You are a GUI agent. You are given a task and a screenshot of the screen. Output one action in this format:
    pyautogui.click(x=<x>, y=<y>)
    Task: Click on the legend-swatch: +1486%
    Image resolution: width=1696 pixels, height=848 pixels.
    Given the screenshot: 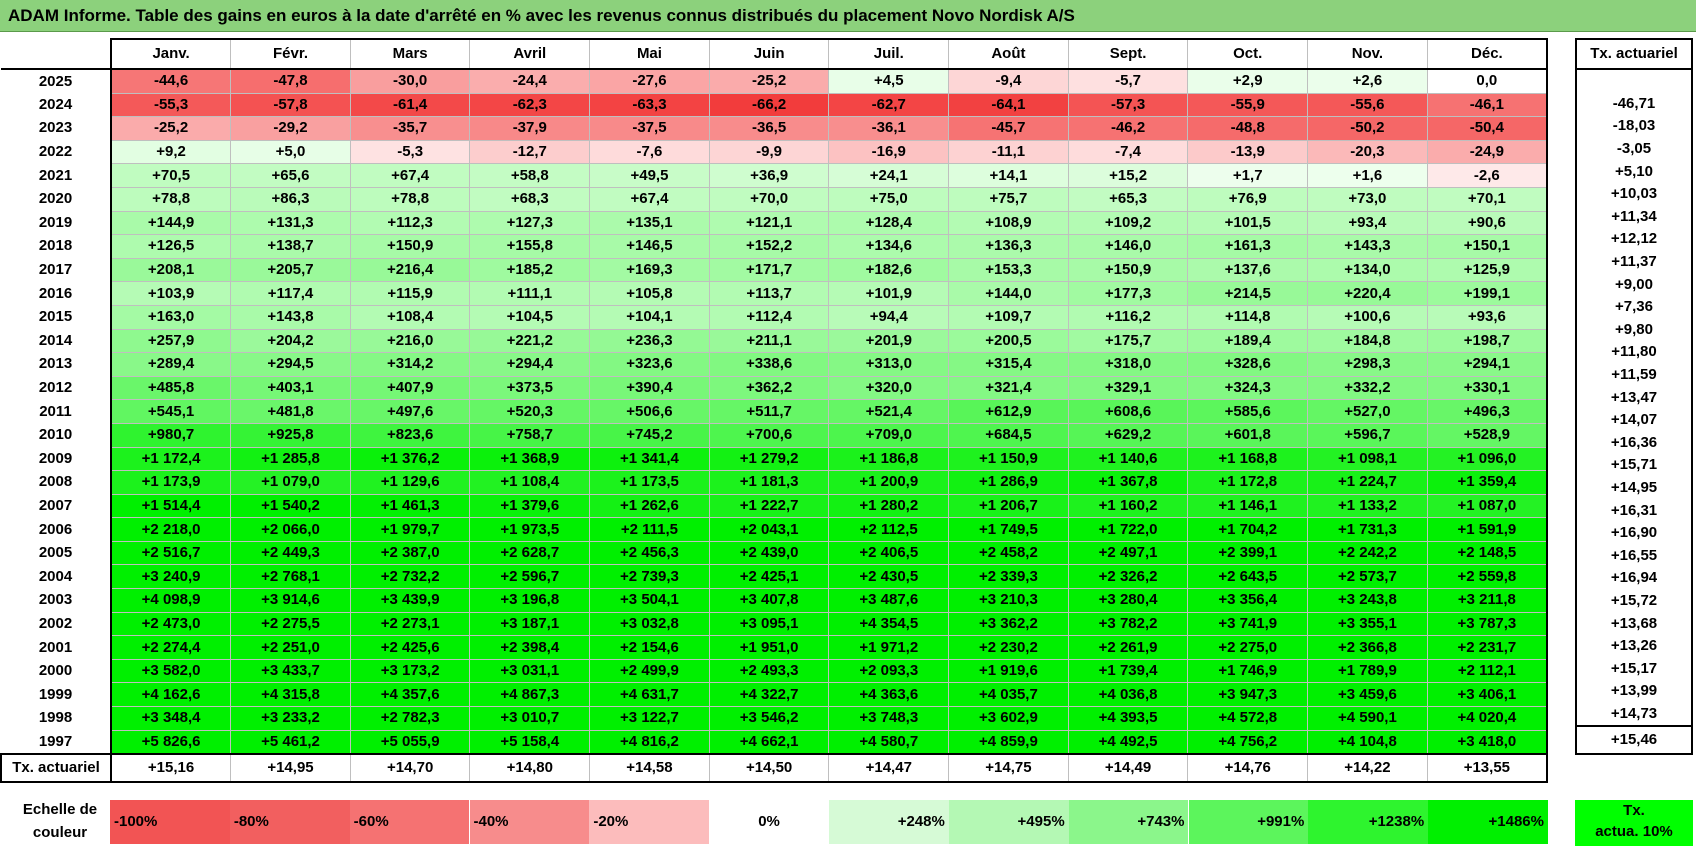 What is the action you would take?
    pyautogui.click(x=1488, y=822)
    